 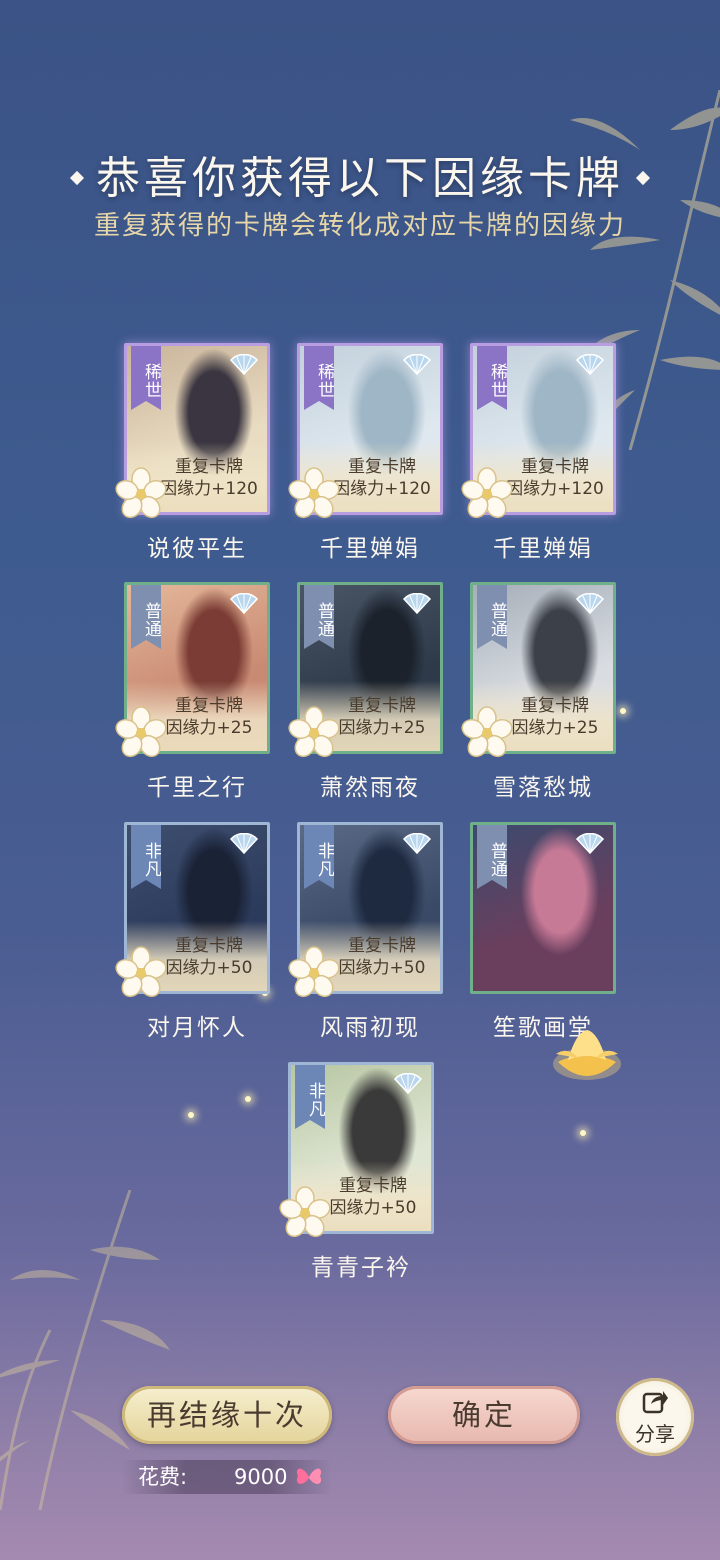 I want to click on reward-card: 普通 重复卡牌 因缘力+25 千里之行, so click(x=192, y=691).